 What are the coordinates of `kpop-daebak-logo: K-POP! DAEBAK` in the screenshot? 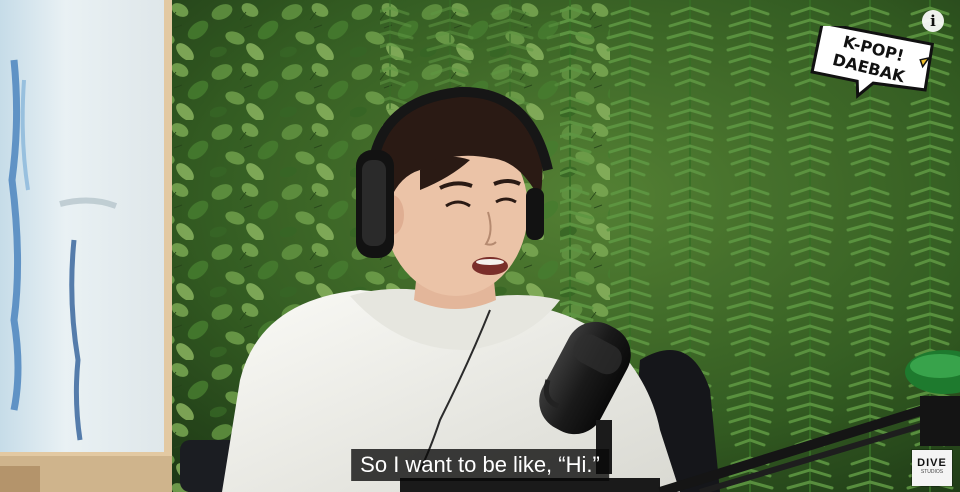 It's located at (872, 62).